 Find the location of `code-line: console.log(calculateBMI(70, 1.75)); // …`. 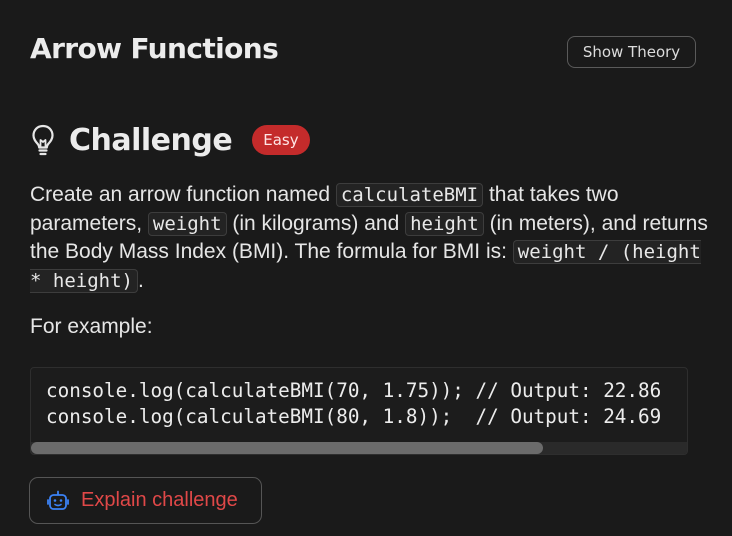

code-line: console.log(calculateBMI(70, 1.75)); // … is located at coordinates (354, 390).